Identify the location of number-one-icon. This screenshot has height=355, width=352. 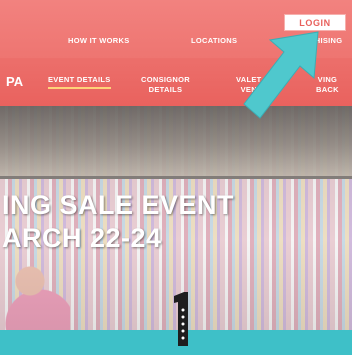
(181, 319).